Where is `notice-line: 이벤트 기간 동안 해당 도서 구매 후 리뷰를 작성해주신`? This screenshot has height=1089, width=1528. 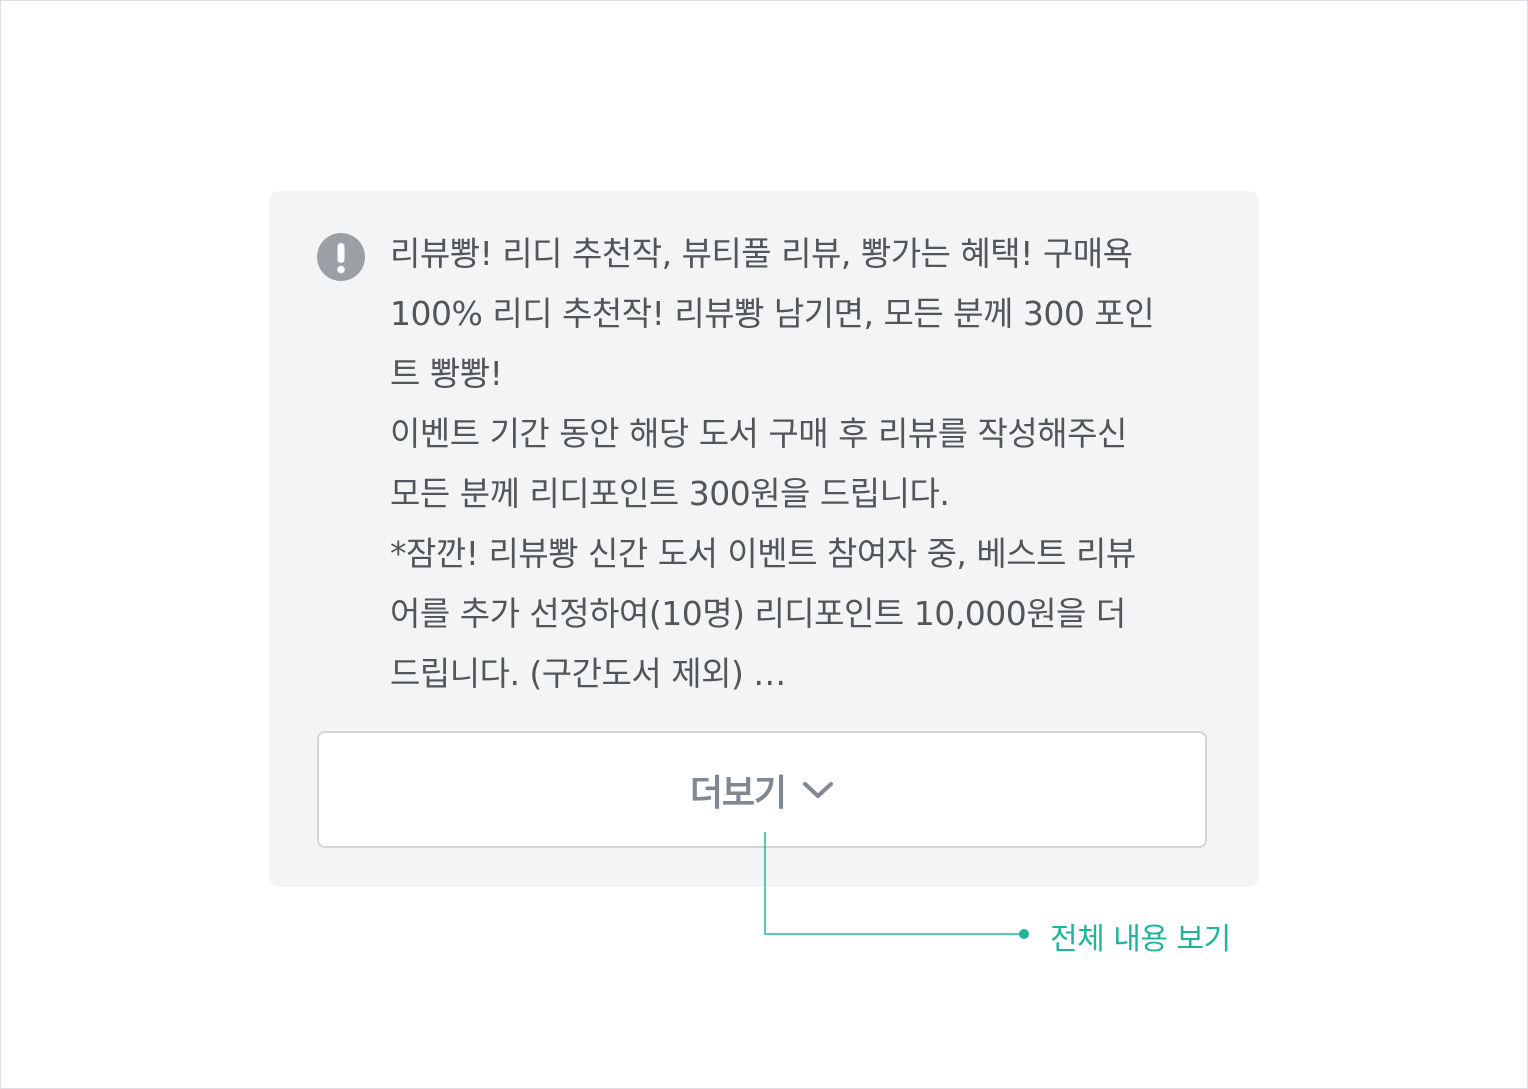
notice-line: 이벤트 기간 동안 해당 도서 구매 후 리뷰를 작성해주신 is located at coordinates (758, 433).